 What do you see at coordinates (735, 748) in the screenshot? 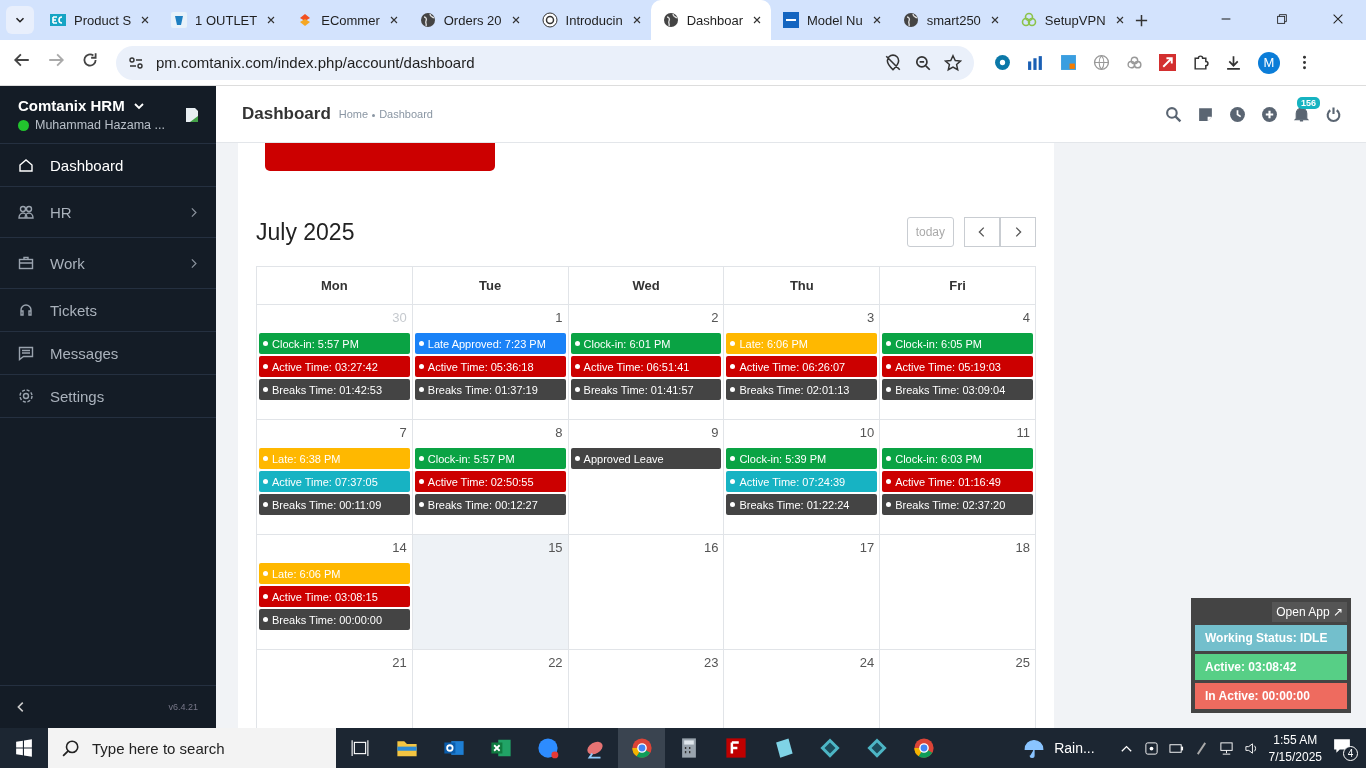
I see `ftp-app-icon` at bounding box center [735, 748].